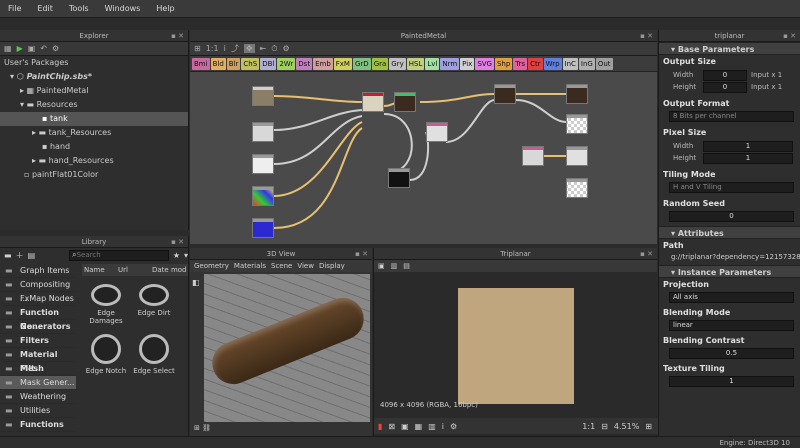  I want to click on node-filter-inc: InC, so click(570, 63).